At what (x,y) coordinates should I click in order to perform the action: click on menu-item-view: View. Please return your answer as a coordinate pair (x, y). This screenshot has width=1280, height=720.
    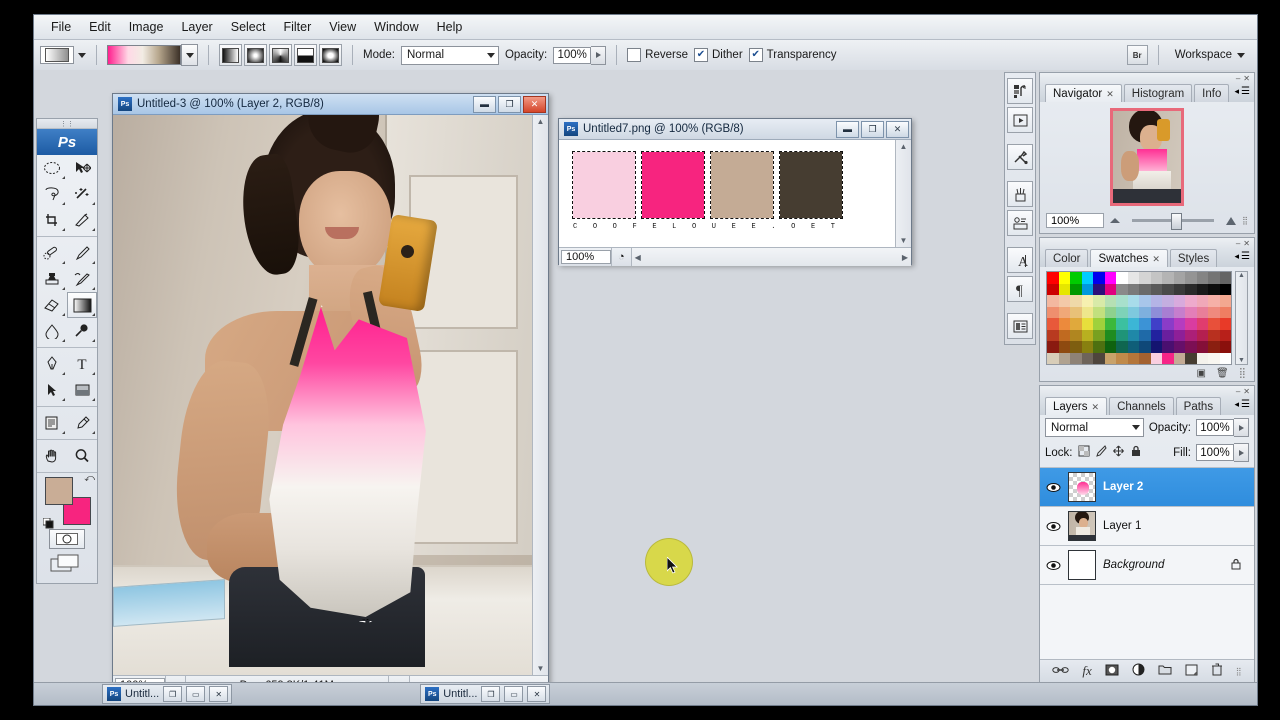
    Looking at the image, I should click on (342, 27).